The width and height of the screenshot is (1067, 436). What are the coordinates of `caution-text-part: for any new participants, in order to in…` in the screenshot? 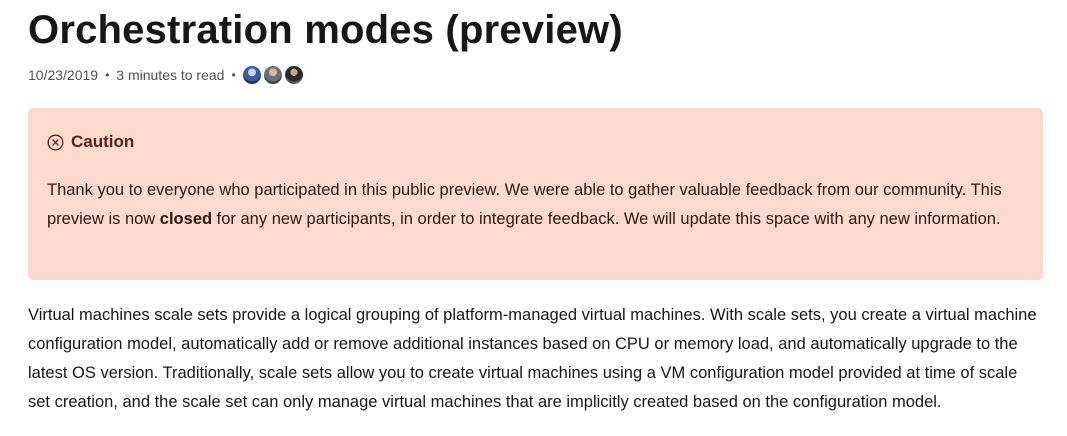 It's located at (606, 219).